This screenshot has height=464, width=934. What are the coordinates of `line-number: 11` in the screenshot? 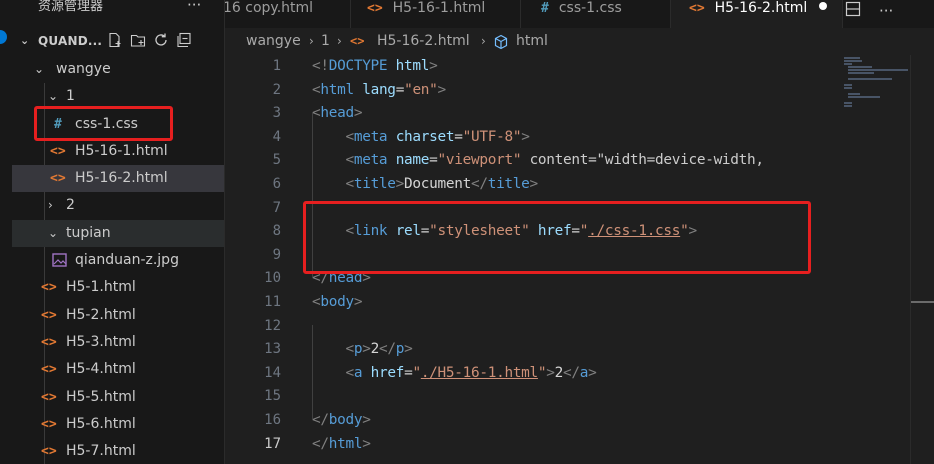 It's located at (272, 302).